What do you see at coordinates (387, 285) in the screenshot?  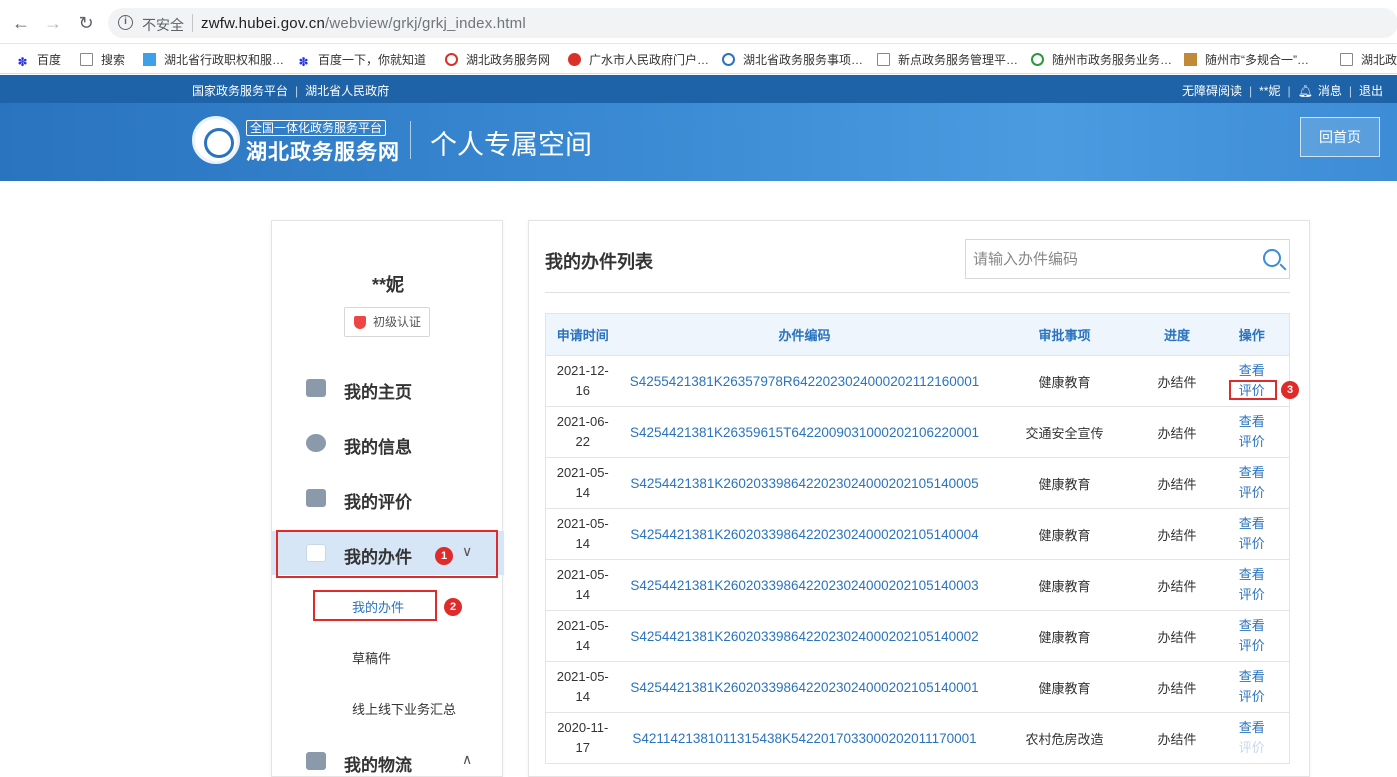 I see `user-name: **妮` at bounding box center [387, 285].